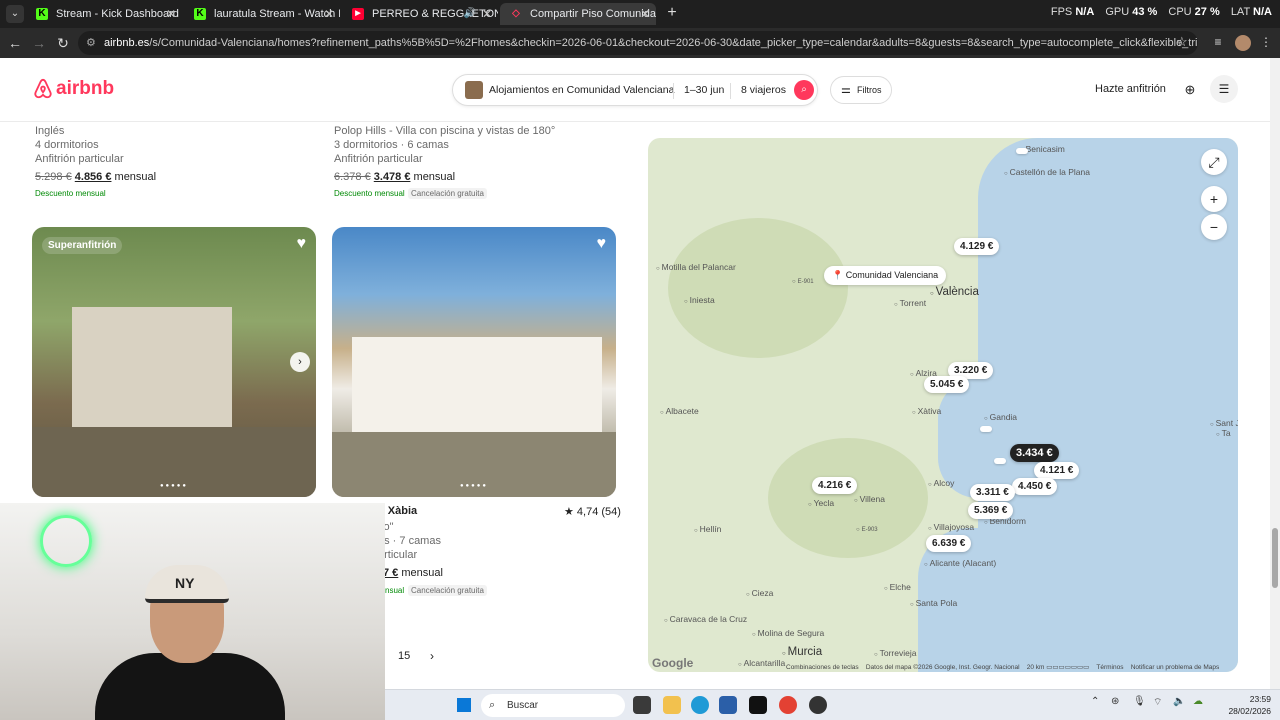  I want to click on store-icon, so click(728, 705).